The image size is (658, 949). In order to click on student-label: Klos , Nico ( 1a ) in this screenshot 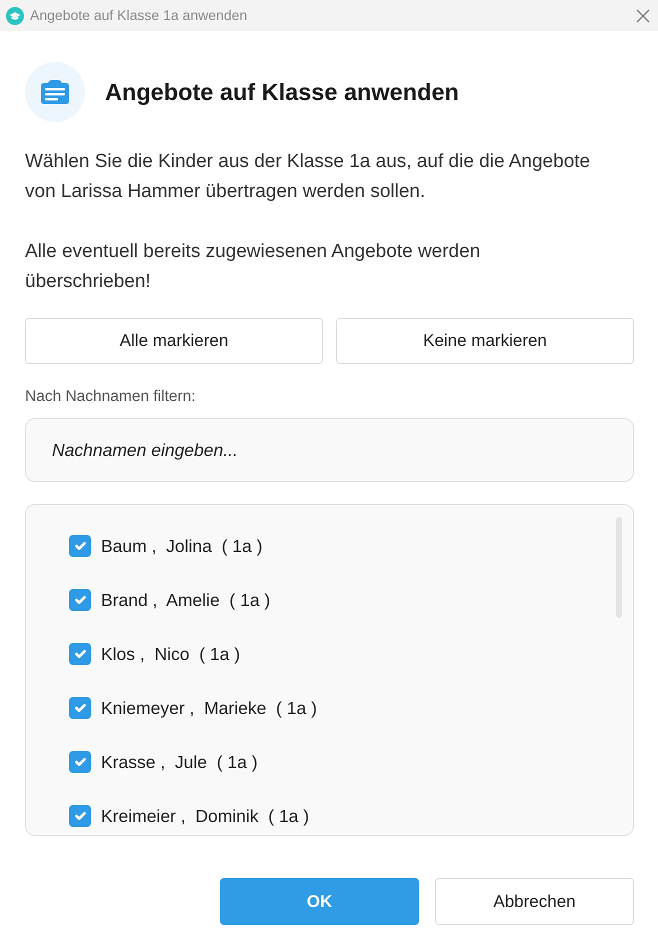, I will do `click(170, 654)`.